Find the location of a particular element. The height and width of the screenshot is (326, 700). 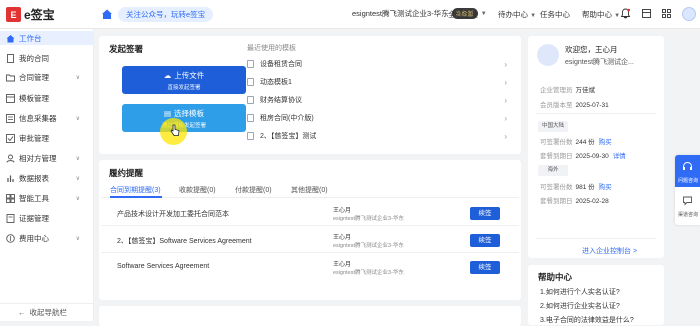

bell-icon is located at coordinates (625, 13).